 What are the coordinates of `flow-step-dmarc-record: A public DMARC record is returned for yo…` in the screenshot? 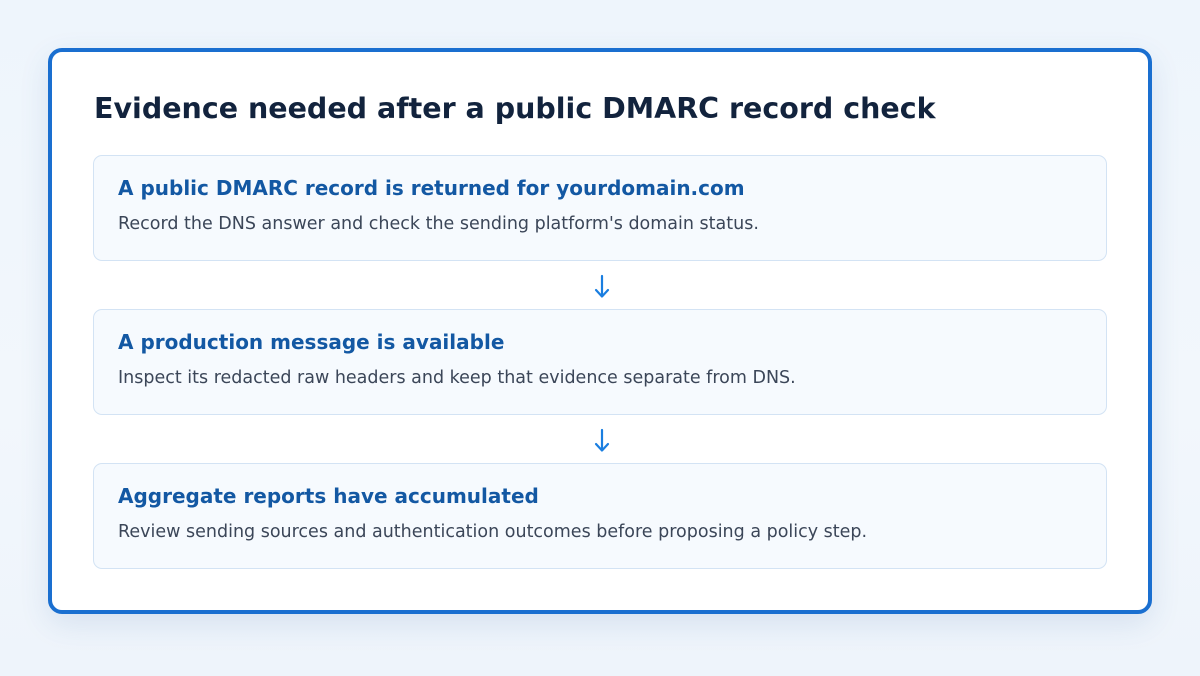 It's located at (600, 208).